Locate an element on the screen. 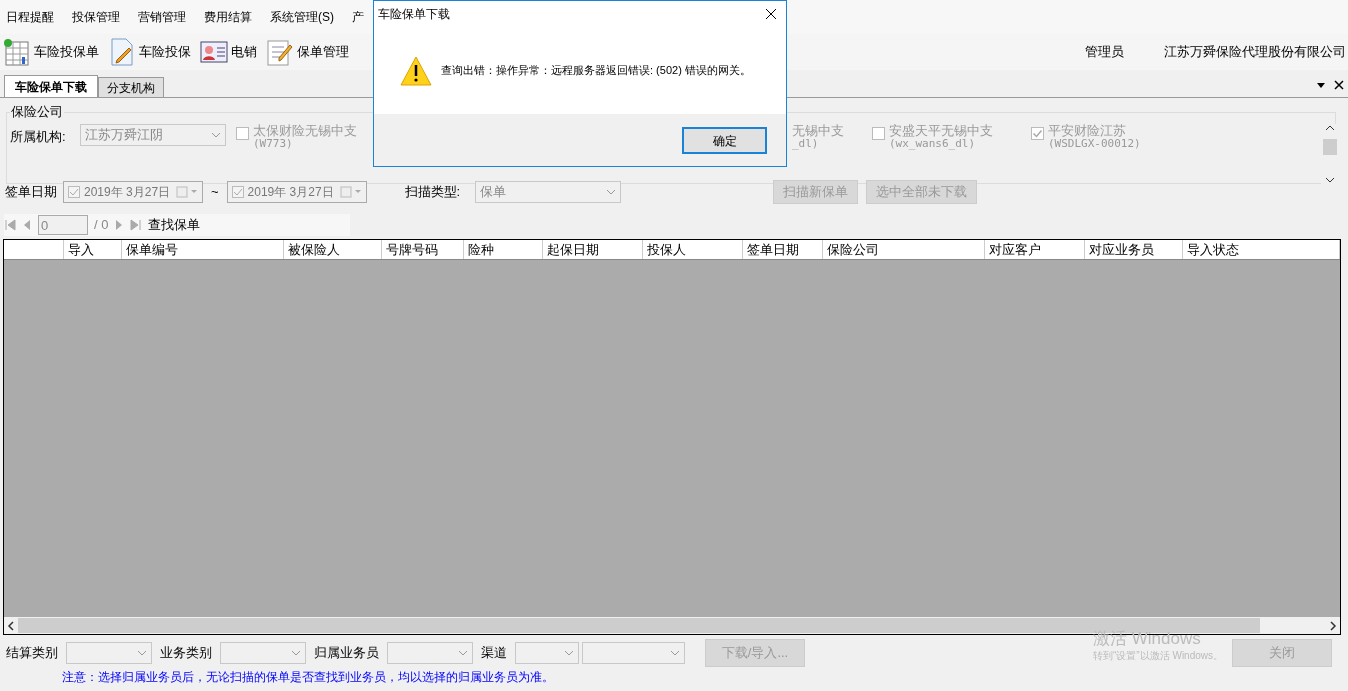 This screenshot has width=1348, height=691. toolbar-button: 车险投保 is located at coordinates (149, 52).